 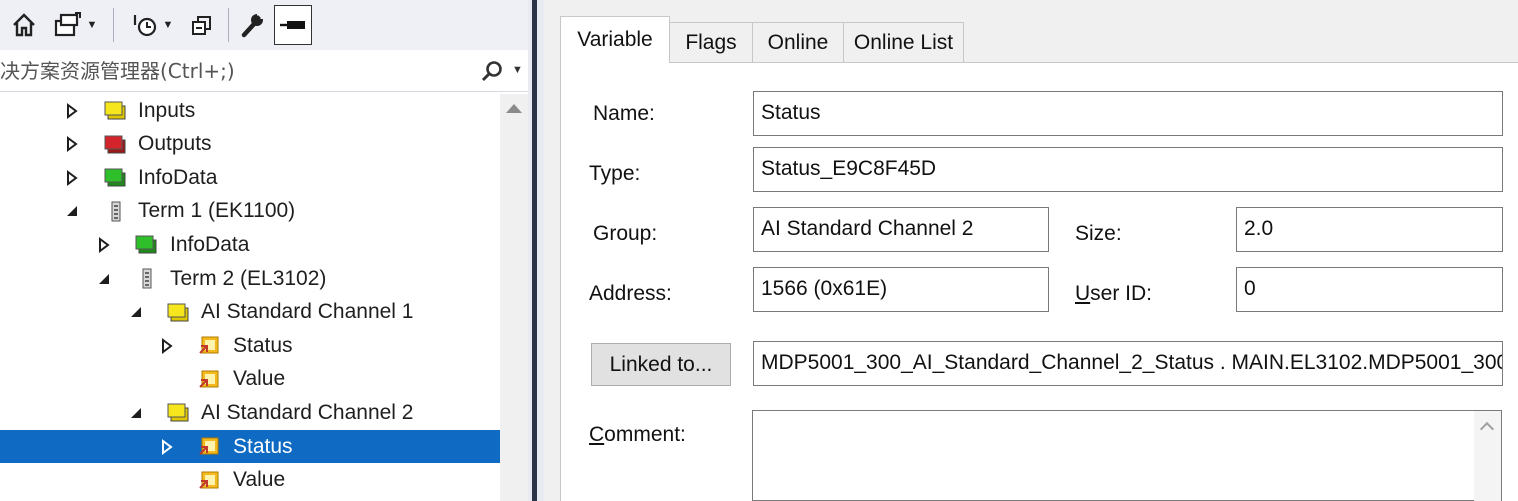 What do you see at coordinates (250, 110) in the screenshot?
I see `tree-item: Inputs` at bounding box center [250, 110].